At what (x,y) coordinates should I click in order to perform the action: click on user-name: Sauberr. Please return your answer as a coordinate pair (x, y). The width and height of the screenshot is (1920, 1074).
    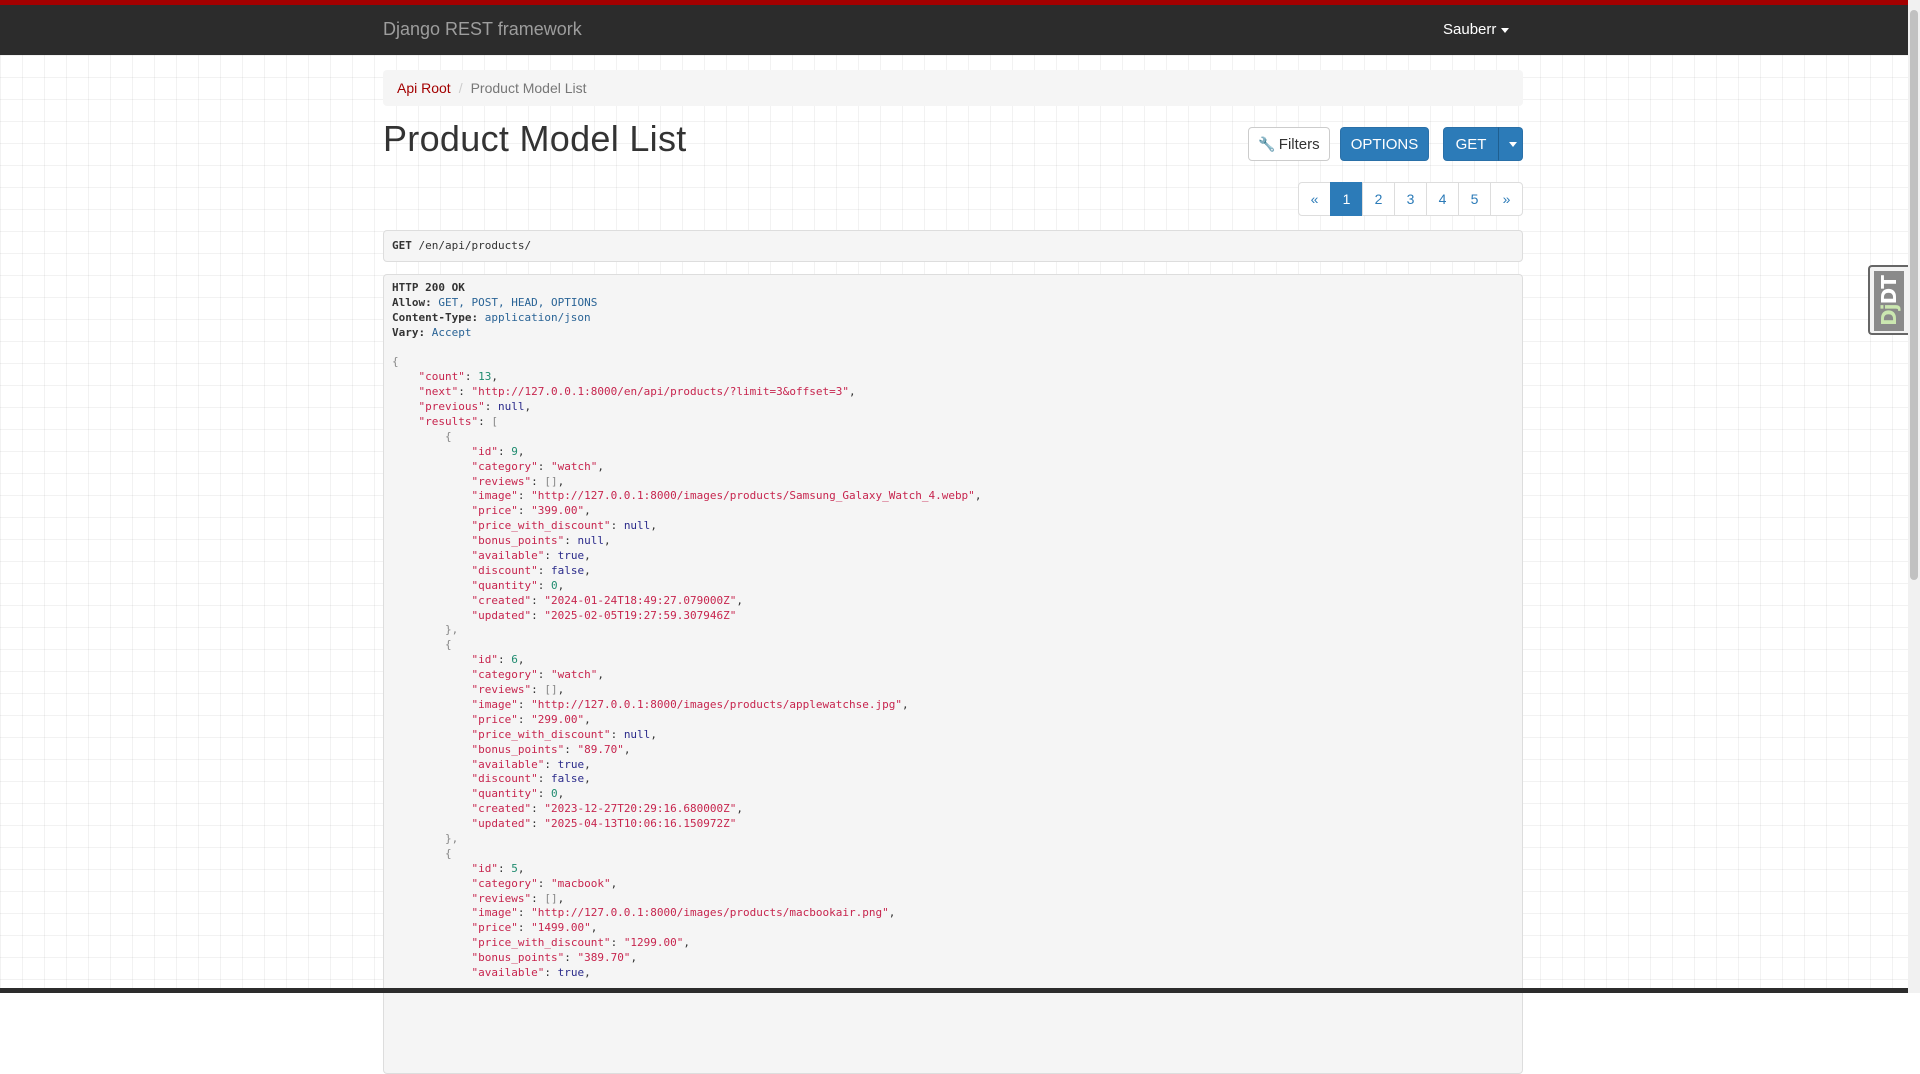
    Looking at the image, I should click on (1470, 29).